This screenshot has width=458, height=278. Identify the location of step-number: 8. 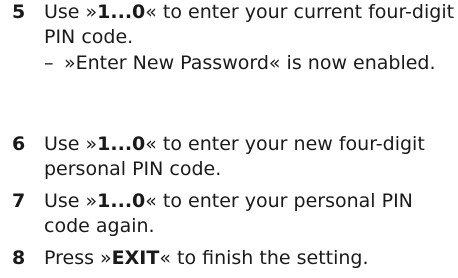
(19, 258).